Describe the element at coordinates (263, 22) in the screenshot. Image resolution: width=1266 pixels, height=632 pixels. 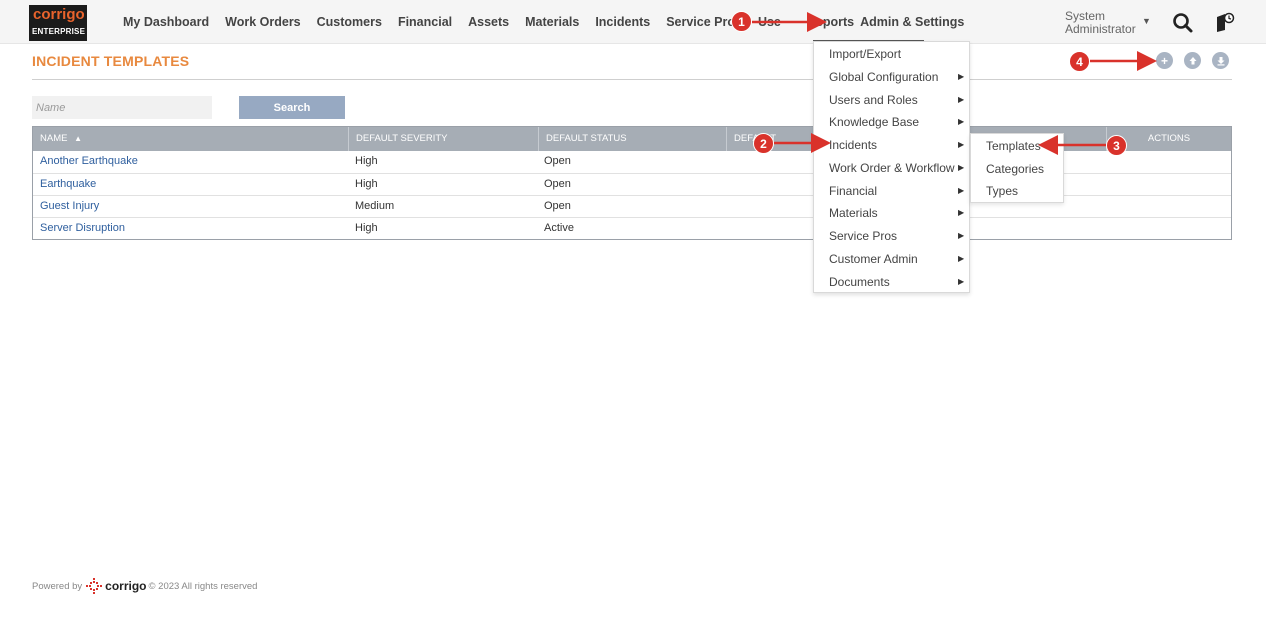
I see `nav-work-orders: Work Orders` at that location.